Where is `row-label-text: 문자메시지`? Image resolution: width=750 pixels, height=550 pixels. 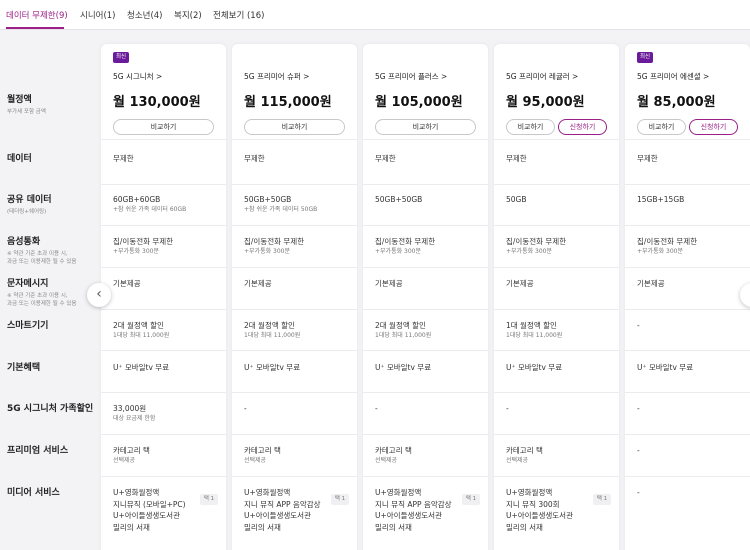 row-label-text: 문자메시지 is located at coordinates (28, 284).